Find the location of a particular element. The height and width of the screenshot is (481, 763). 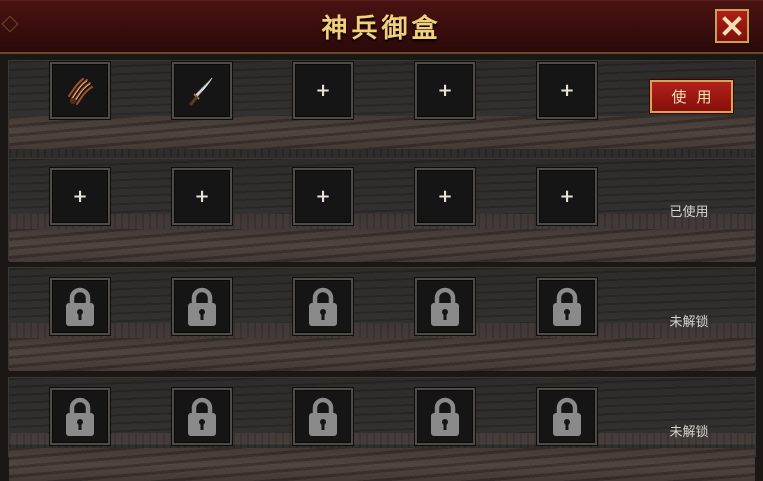

blade-icon is located at coordinates (201, 91).